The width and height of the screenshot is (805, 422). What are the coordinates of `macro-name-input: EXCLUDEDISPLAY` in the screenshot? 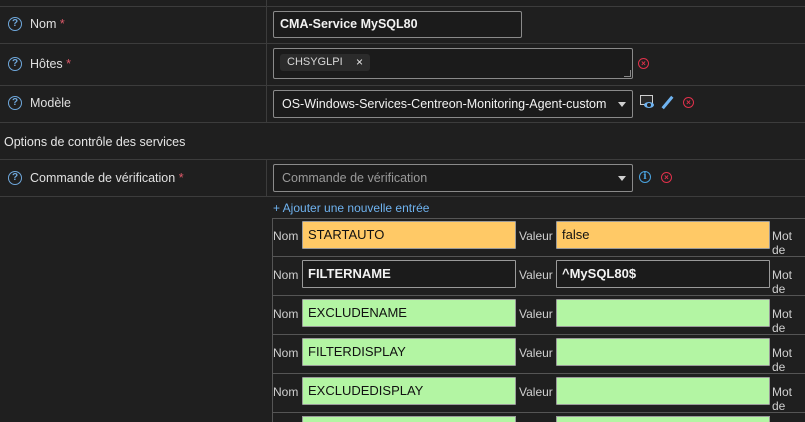 It's located at (409, 391).